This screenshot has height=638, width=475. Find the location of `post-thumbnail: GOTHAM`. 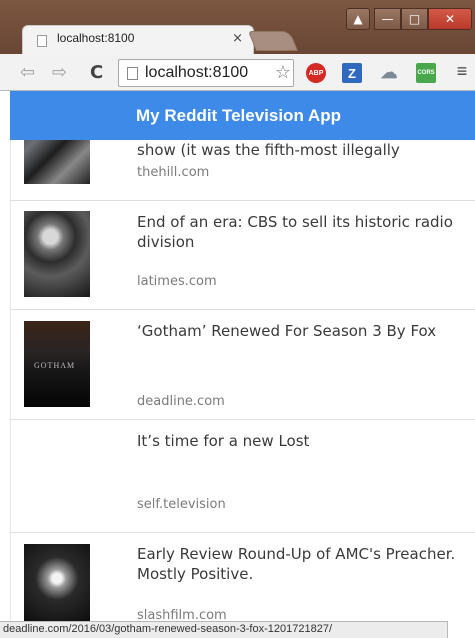

post-thumbnail: GOTHAM is located at coordinates (57, 364).